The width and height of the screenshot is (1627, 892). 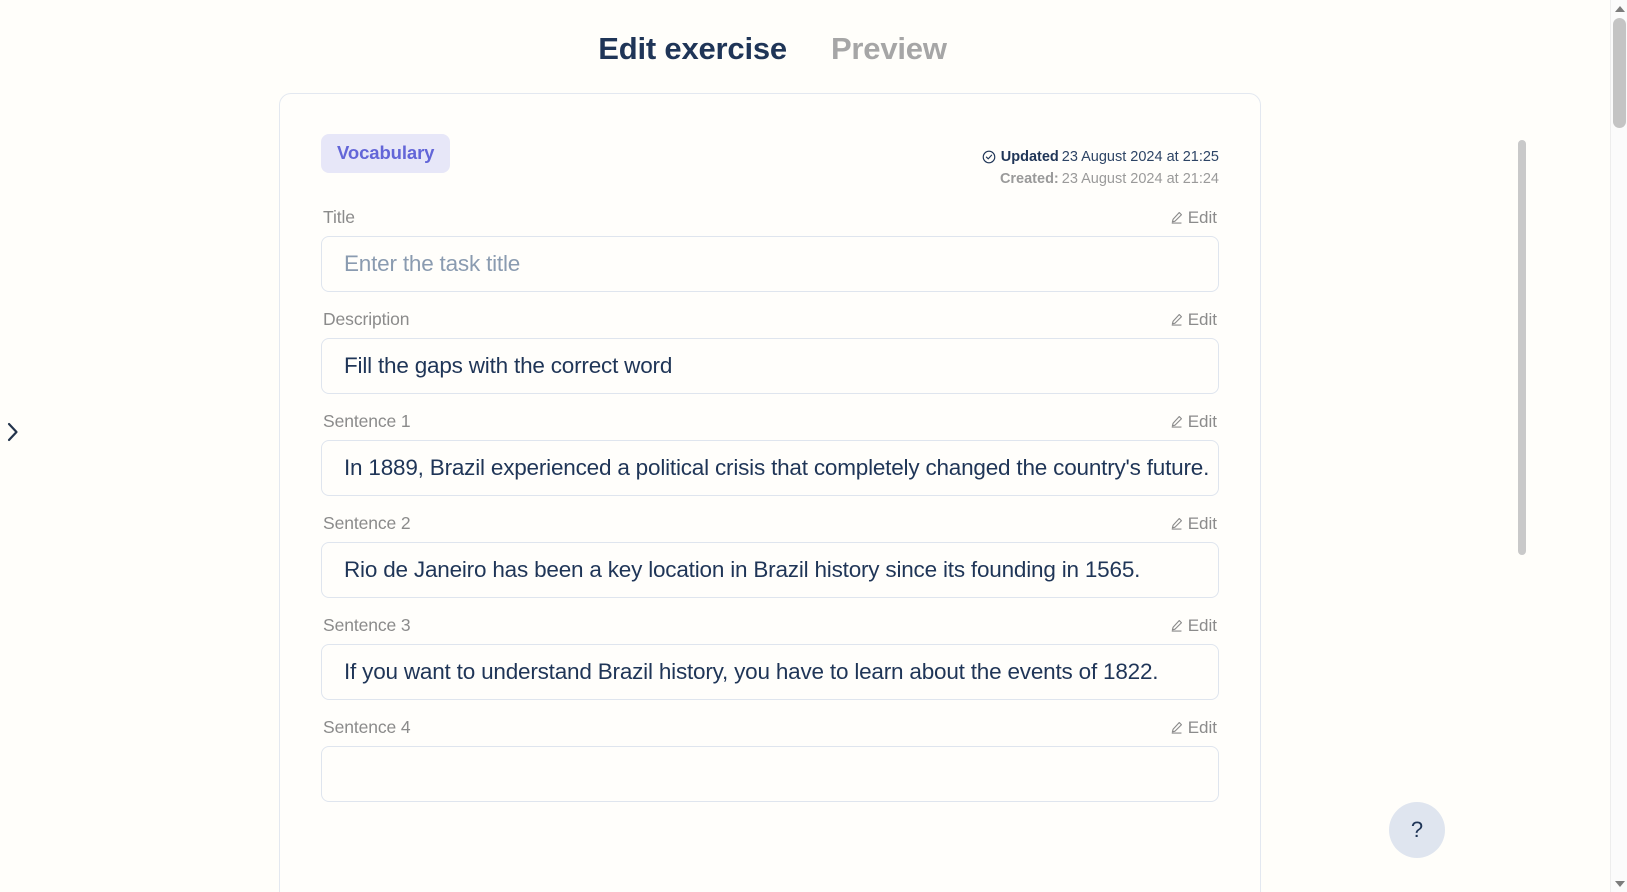 What do you see at coordinates (770, 264) in the screenshot?
I see `title-input: Enter the task title` at bounding box center [770, 264].